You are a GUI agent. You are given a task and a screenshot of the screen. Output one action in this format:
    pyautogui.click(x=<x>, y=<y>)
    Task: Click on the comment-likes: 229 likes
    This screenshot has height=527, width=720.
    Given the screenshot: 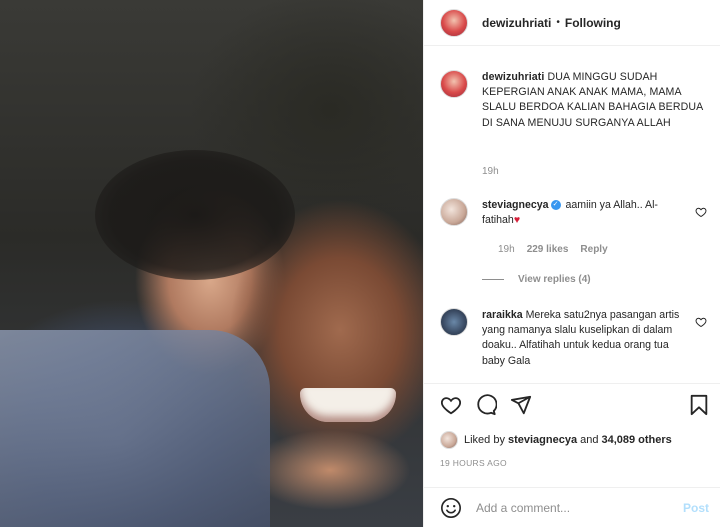 What is the action you would take?
    pyautogui.click(x=548, y=249)
    